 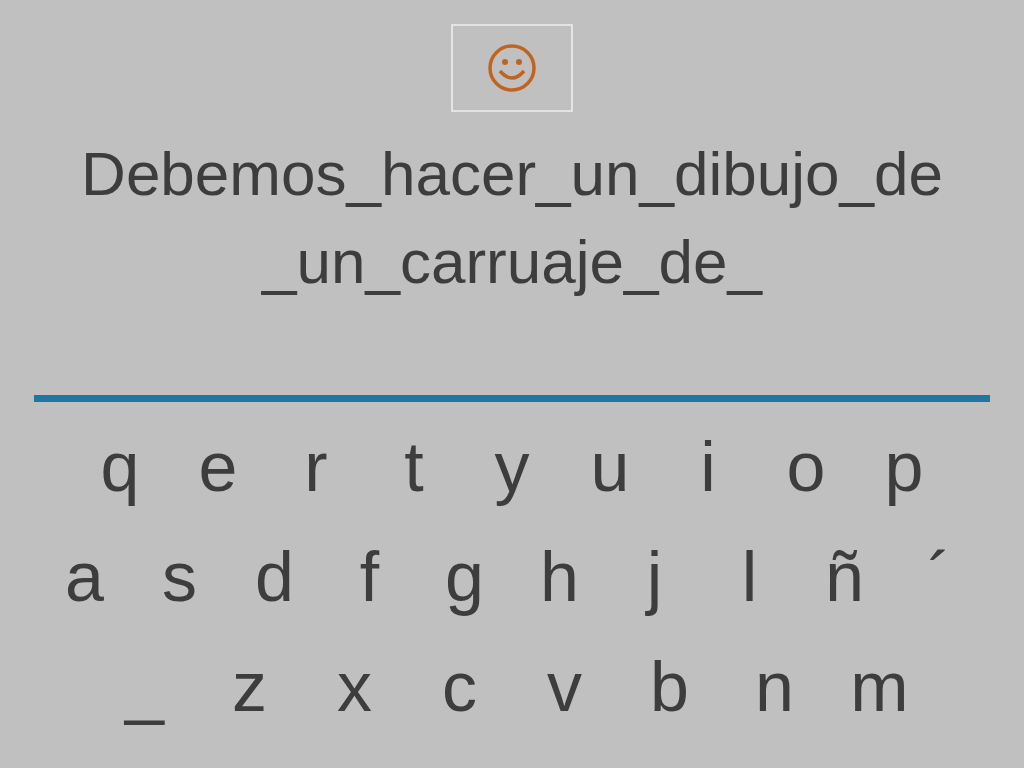 I want to click on letter-key: m, so click(x=879, y=687).